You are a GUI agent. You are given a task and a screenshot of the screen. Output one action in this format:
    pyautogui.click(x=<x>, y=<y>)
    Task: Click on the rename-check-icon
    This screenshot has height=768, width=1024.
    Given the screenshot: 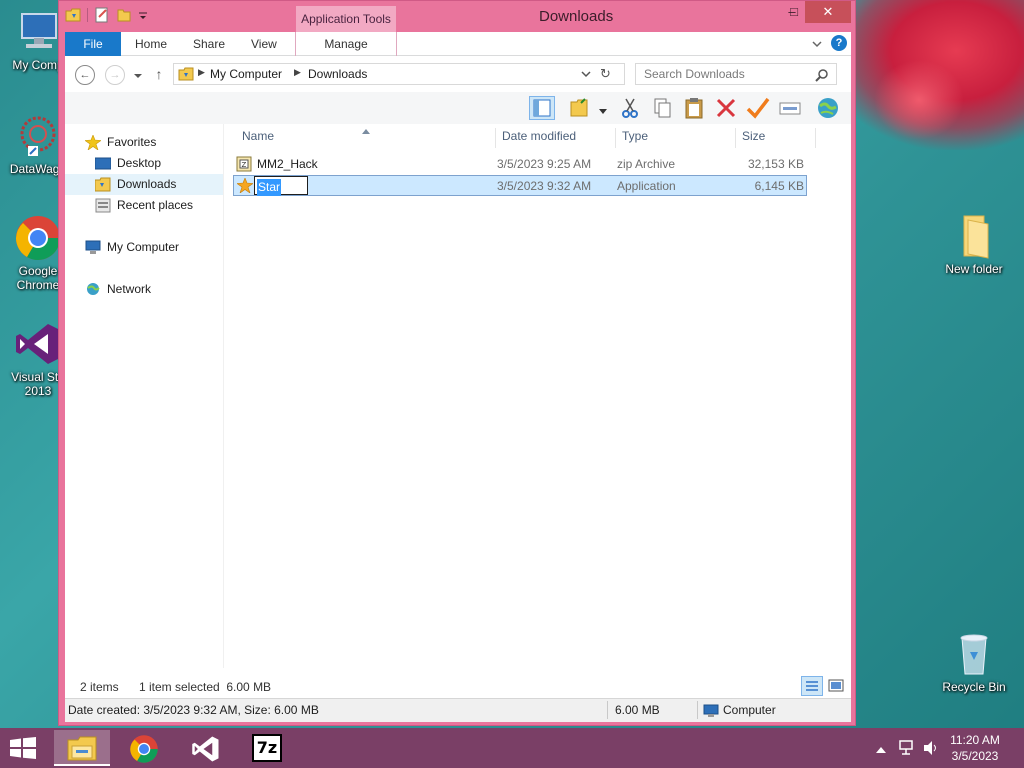 What is the action you would take?
    pyautogui.click(x=758, y=108)
    